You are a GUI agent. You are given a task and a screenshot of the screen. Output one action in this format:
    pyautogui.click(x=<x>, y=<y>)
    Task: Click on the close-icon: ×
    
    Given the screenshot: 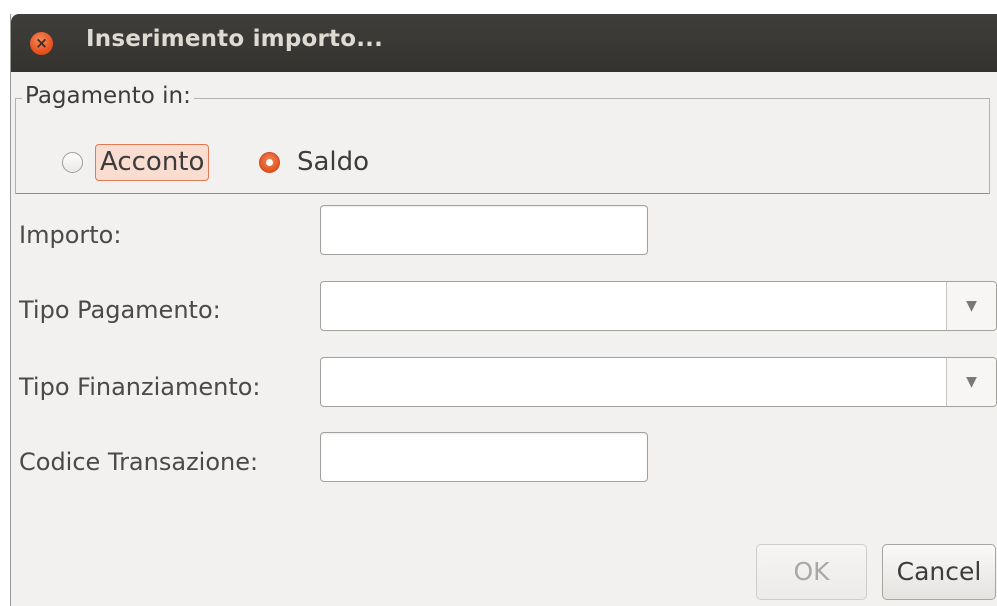 What is the action you would take?
    pyautogui.click(x=41, y=43)
    